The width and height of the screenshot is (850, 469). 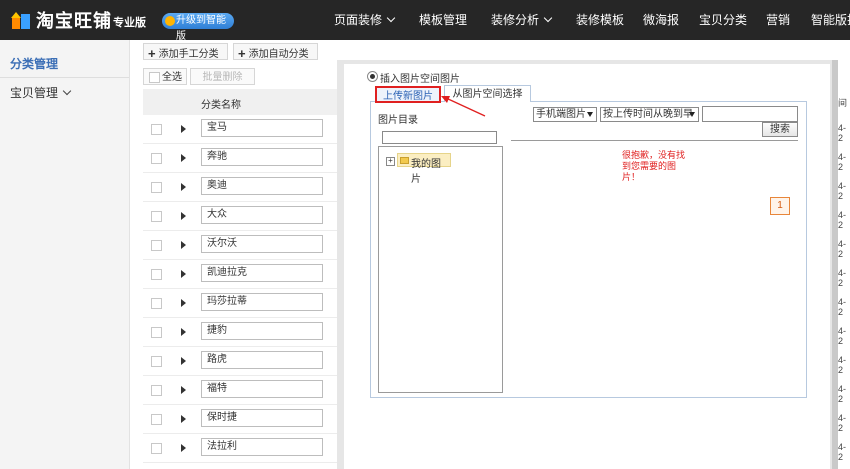 What do you see at coordinates (654, 166) in the screenshot?
I see `no-results-message: 很抱歉，没有找到您需要的图片！` at bounding box center [654, 166].